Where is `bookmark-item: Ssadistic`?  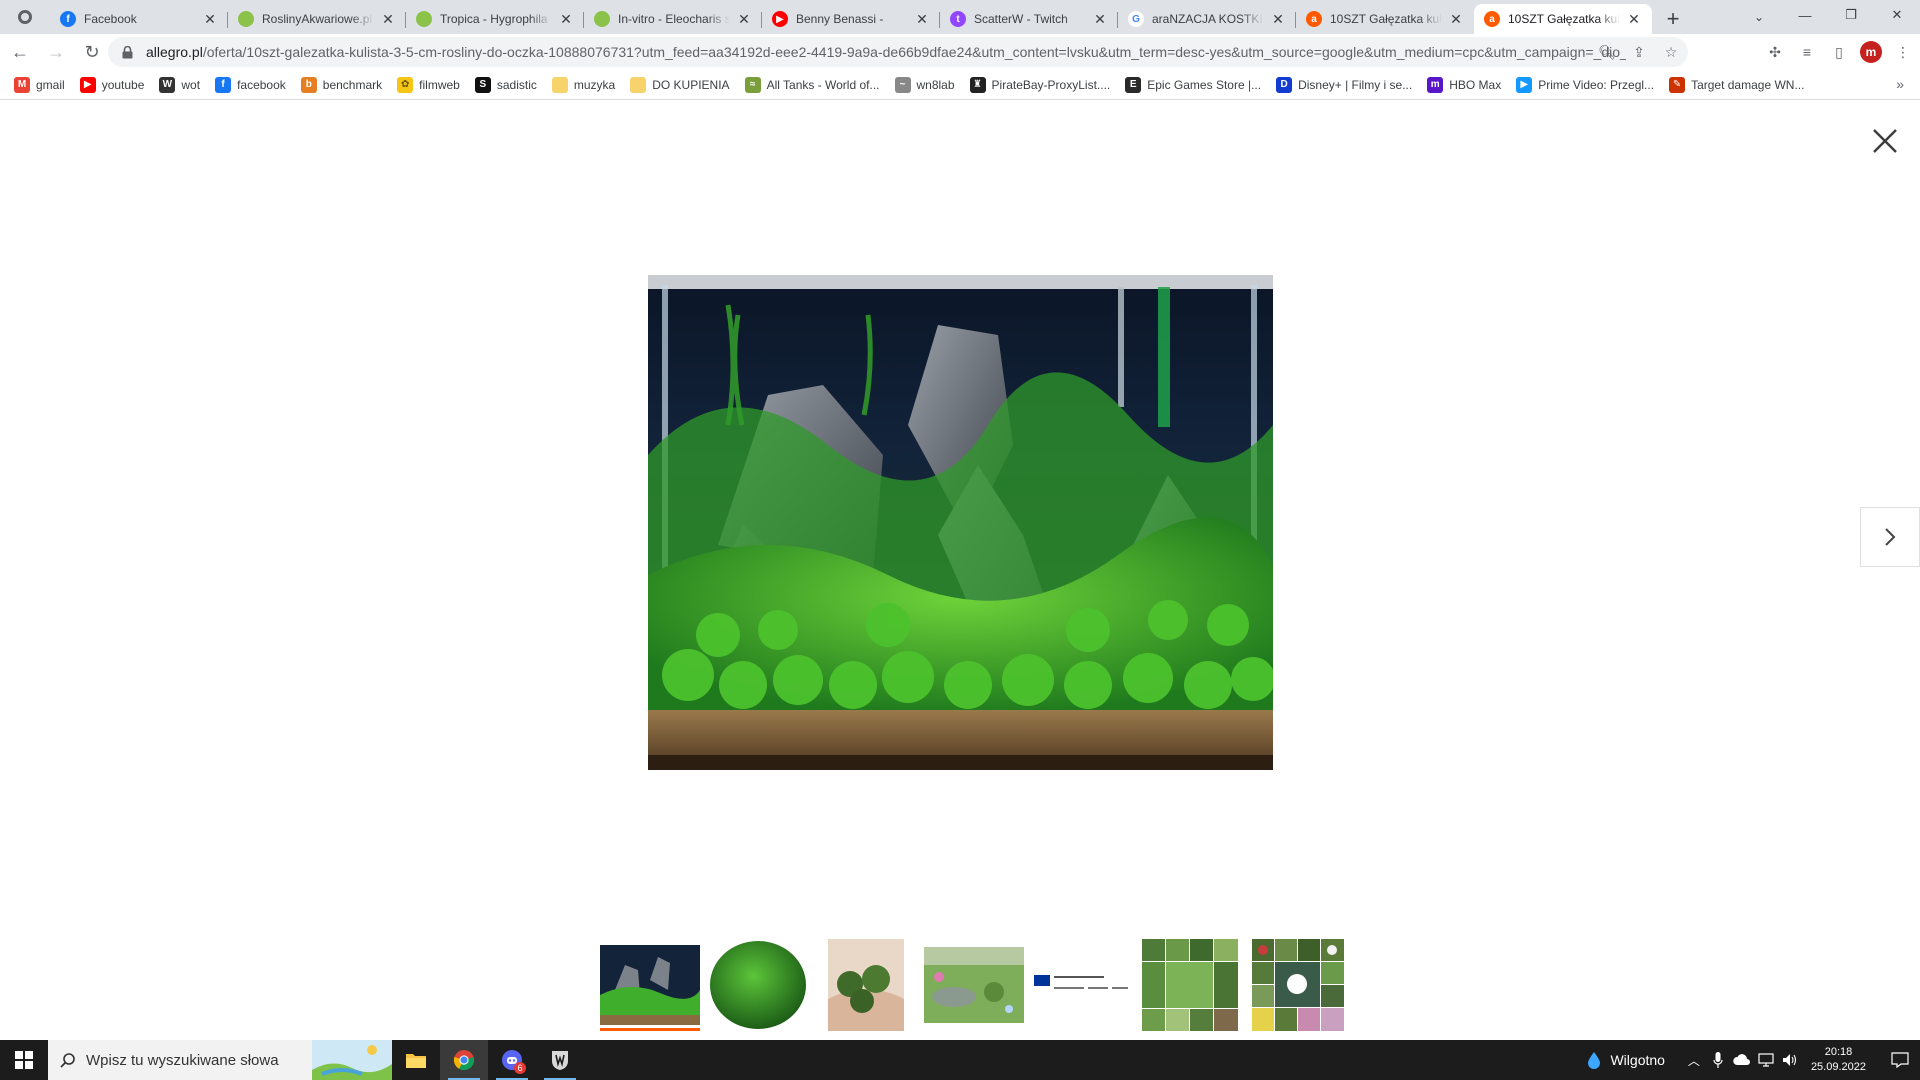 bookmark-item: Ssadistic is located at coordinates (505, 84).